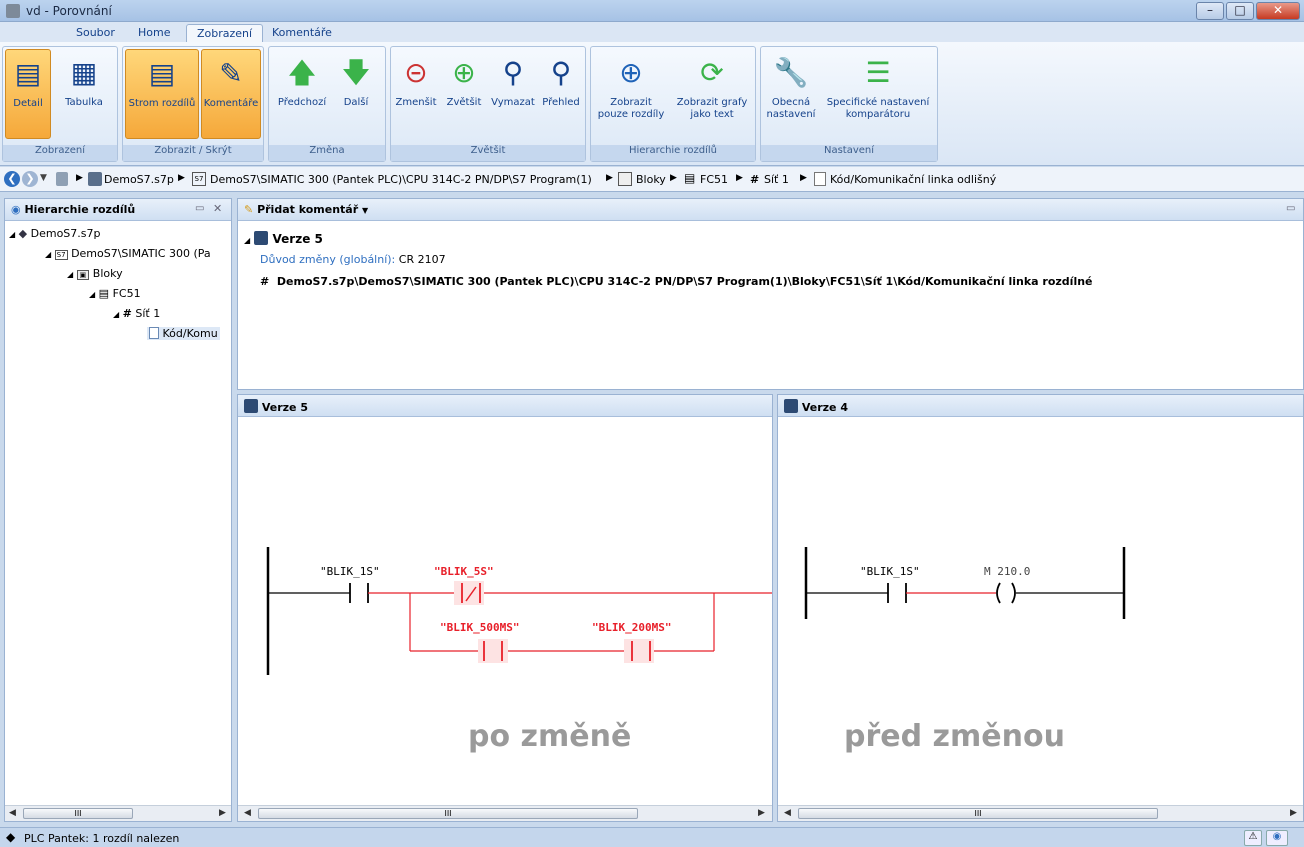  What do you see at coordinates (28, 94) in the screenshot?
I see `detail-button: ▤ Detail` at bounding box center [28, 94].